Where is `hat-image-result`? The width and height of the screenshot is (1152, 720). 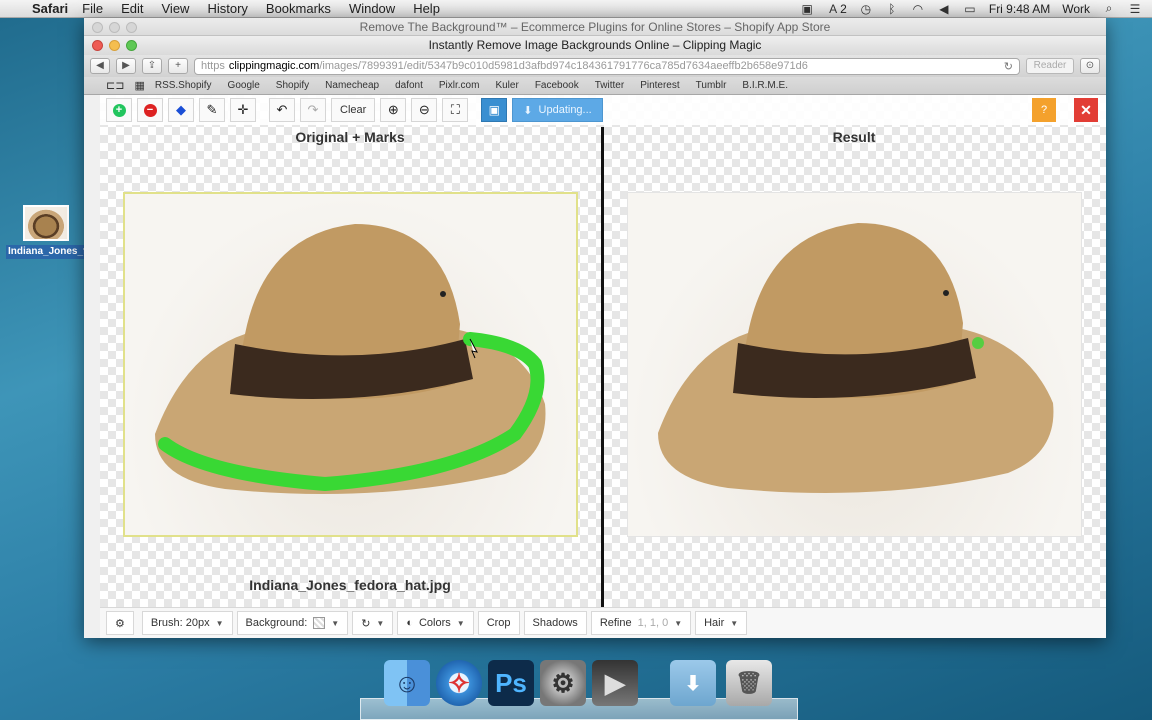 hat-image-result is located at coordinates (856, 358).